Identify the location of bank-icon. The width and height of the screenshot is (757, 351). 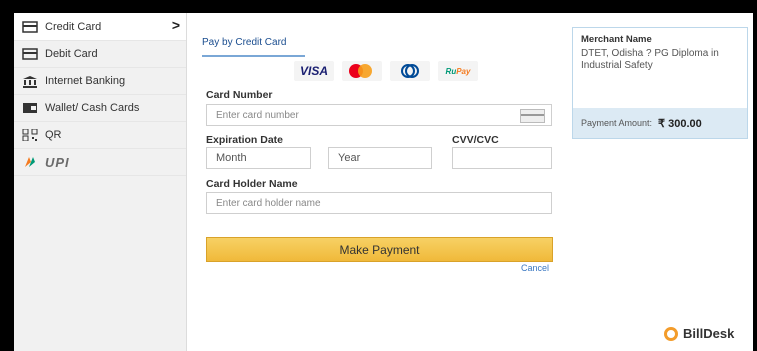
(30, 81).